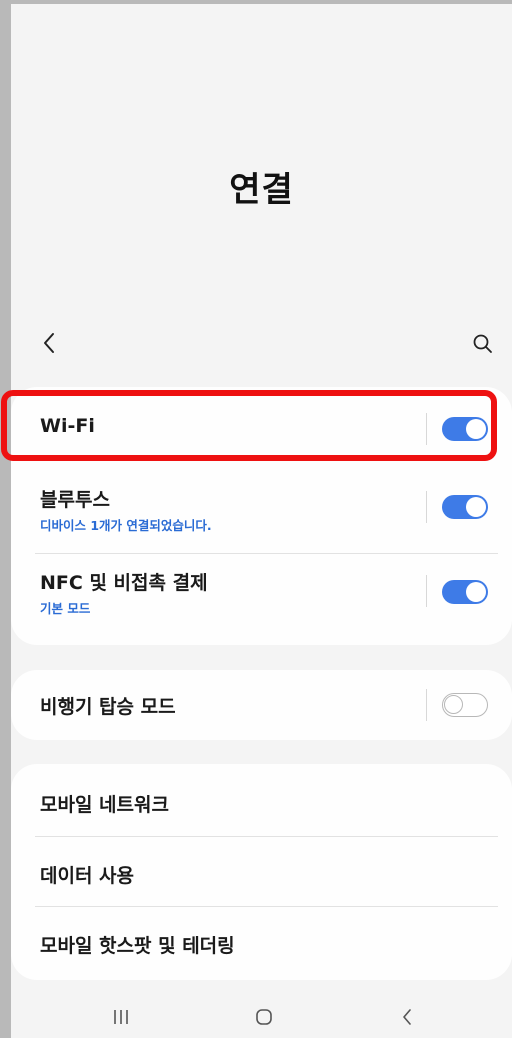 This screenshot has width=512, height=1038. I want to click on data-usage-label: 데이터 사용, so click(87, 876).